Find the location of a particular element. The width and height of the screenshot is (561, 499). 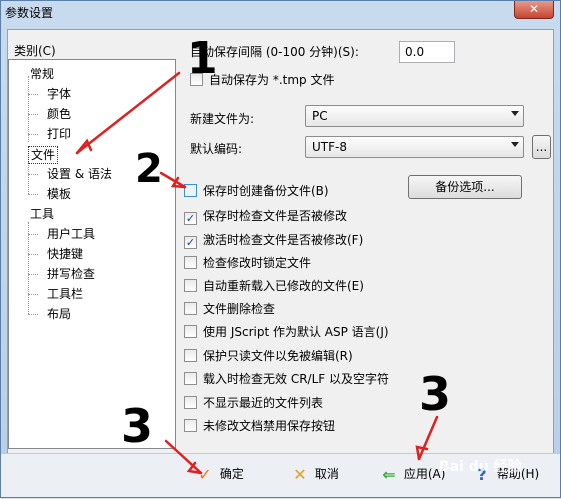

arrow-to-file-item is located at coordinates (128, 113).